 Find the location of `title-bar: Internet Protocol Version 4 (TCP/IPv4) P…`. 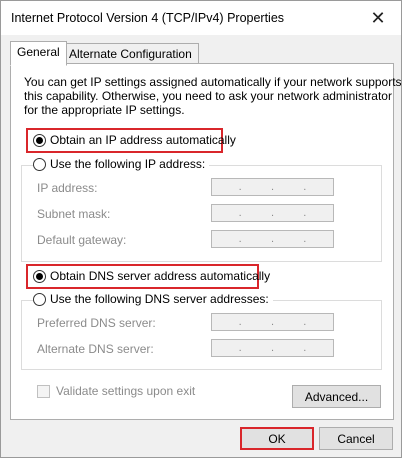

title-bar: Internet Protocol Version 4 (TCP/IPv4) P… is located at coordinates (201, 18).